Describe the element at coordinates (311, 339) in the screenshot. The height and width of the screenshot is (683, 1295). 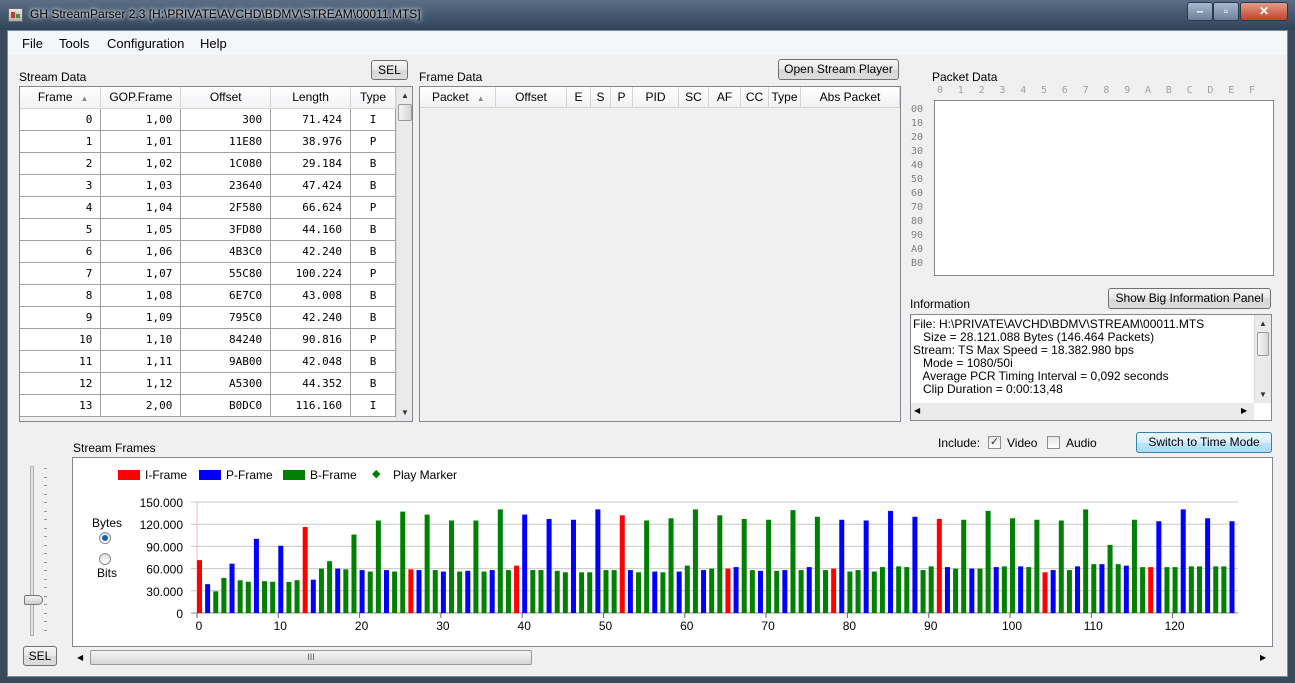
I see `length-cell: 90.816` at that location.